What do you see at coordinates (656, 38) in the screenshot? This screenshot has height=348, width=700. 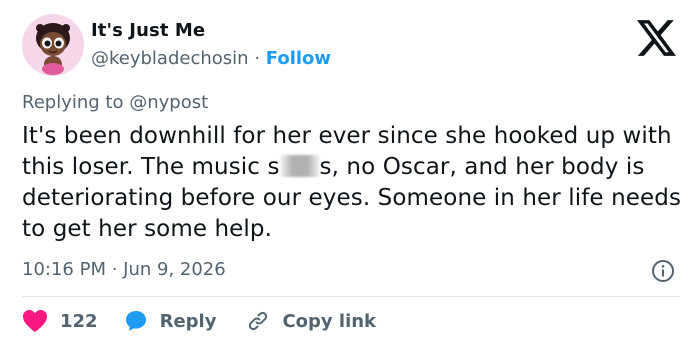 I see `x-logo-icon` at bounding box center [656, 38].